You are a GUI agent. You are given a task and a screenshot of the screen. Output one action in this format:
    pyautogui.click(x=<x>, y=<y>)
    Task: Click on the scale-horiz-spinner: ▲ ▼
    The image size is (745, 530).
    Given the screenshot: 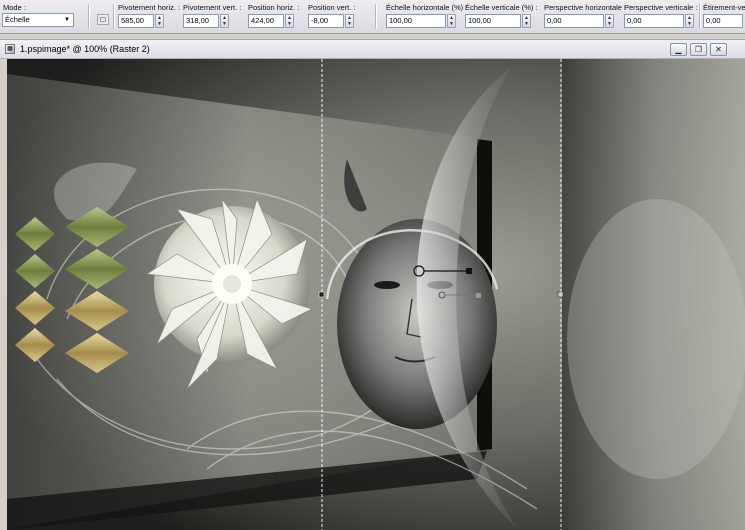 What is the action you would take?
    pyautogui.click(x=451, y=21)
    